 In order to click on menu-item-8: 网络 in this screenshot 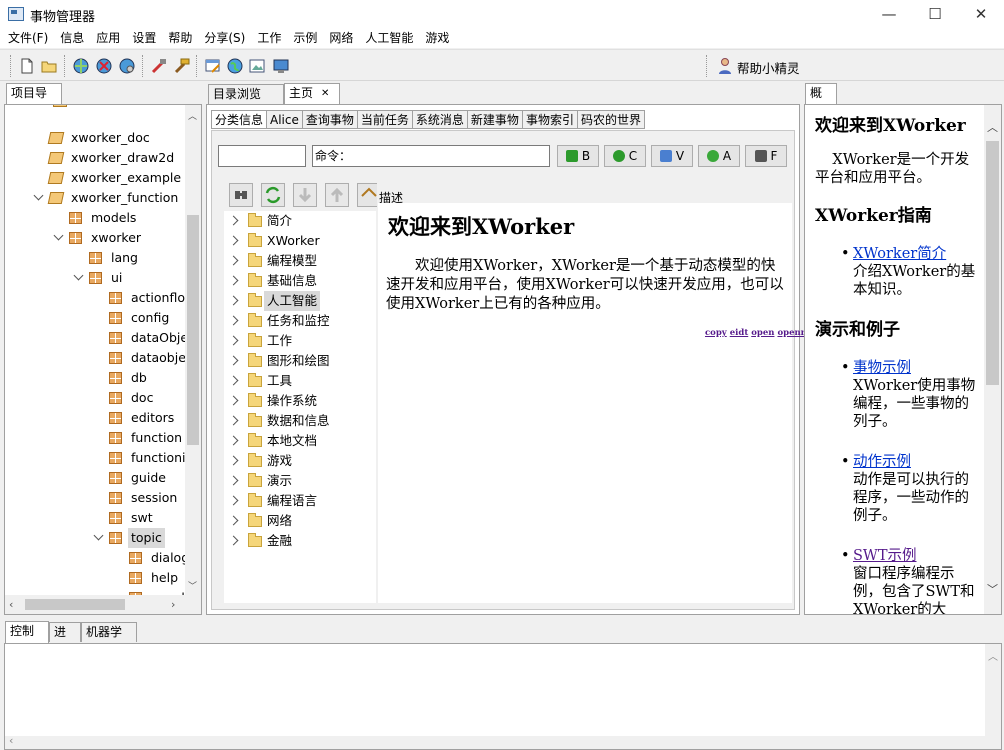, I will do `click(341, 38)`.